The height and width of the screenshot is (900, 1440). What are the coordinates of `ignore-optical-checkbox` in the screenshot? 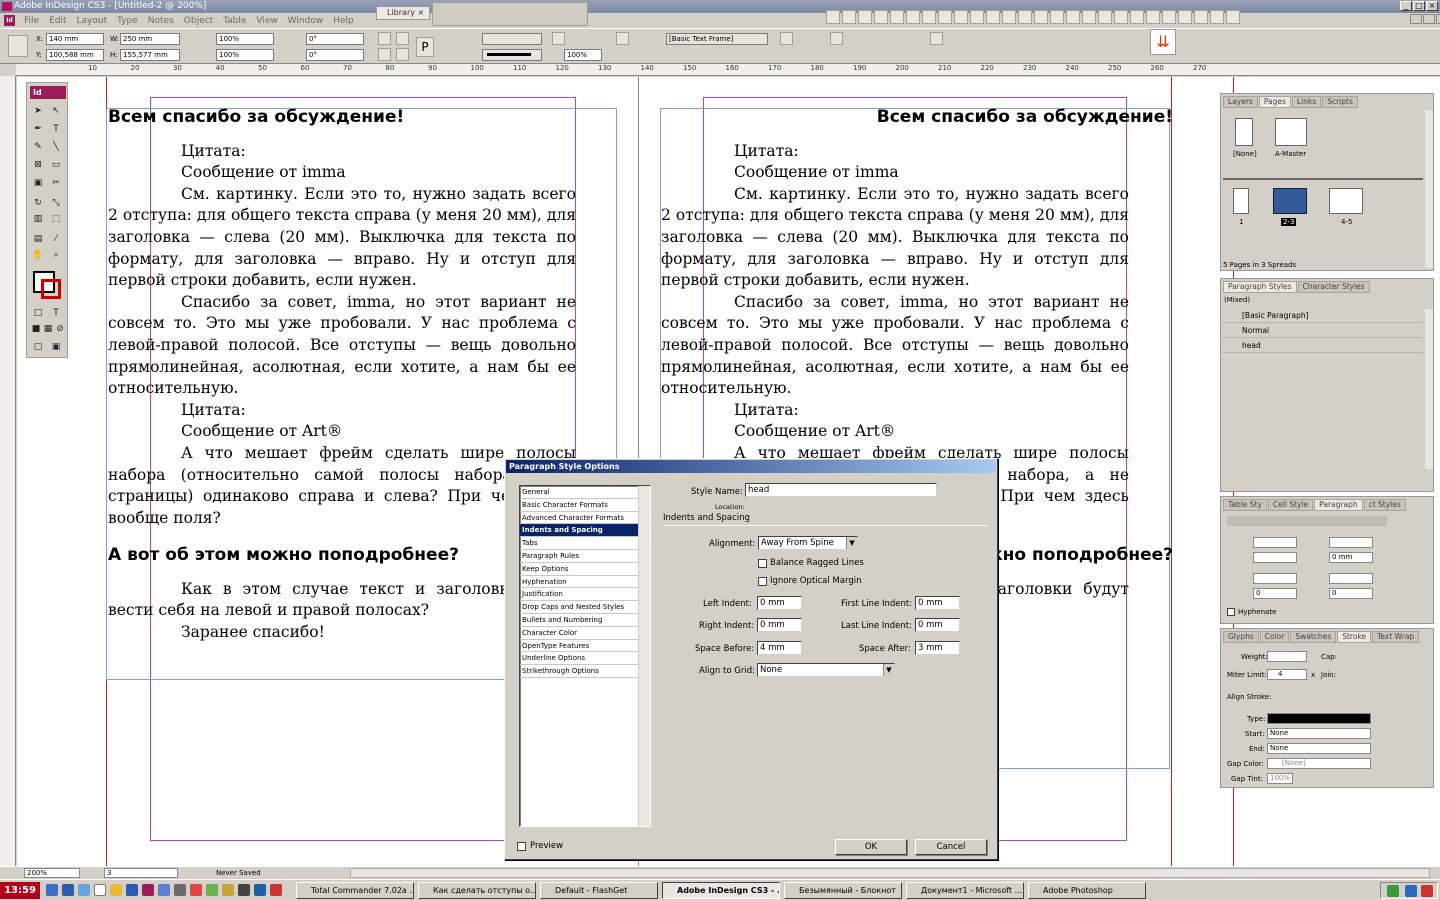 It's located at (762, 581).